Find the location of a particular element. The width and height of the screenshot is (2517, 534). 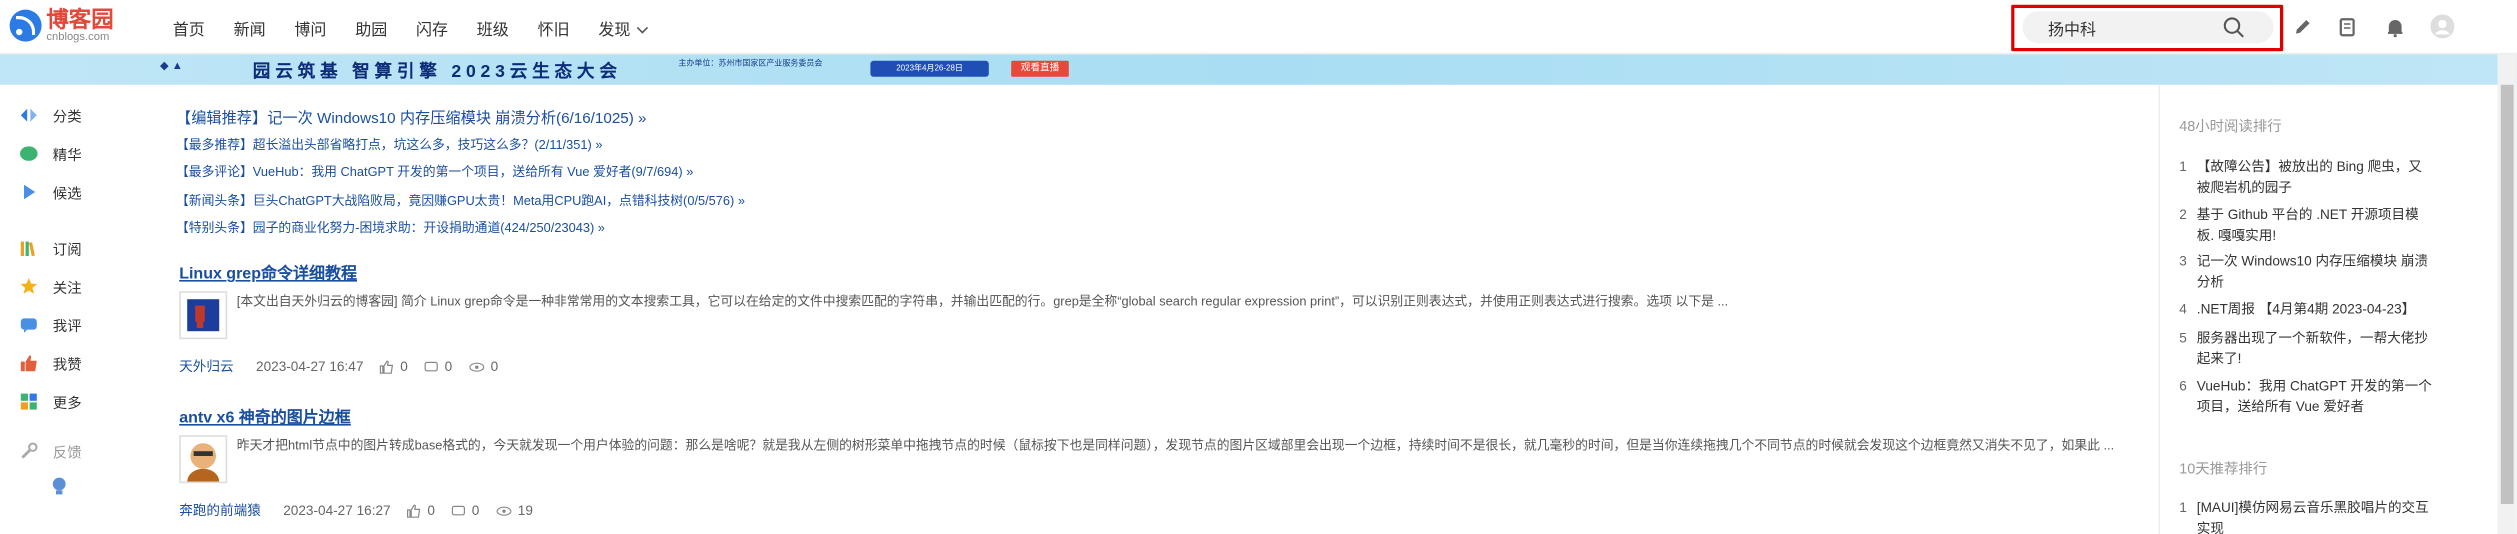

notice-most-recommended: 【最多推荐】超长溢出头部省略打点，坑这么多，技巧这么多？(2/11/351) » is located at coordinates (389, 145).